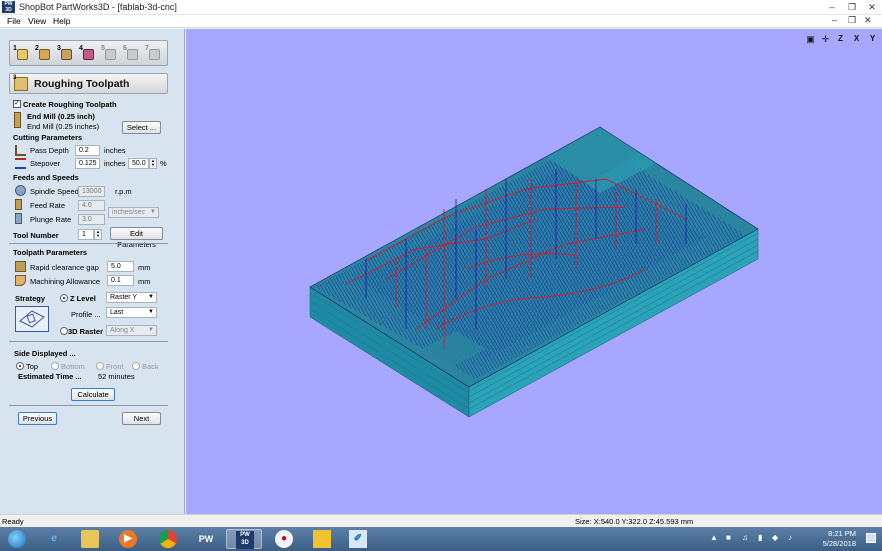  I want to click on taskbar-chrome, so click(168, 539).